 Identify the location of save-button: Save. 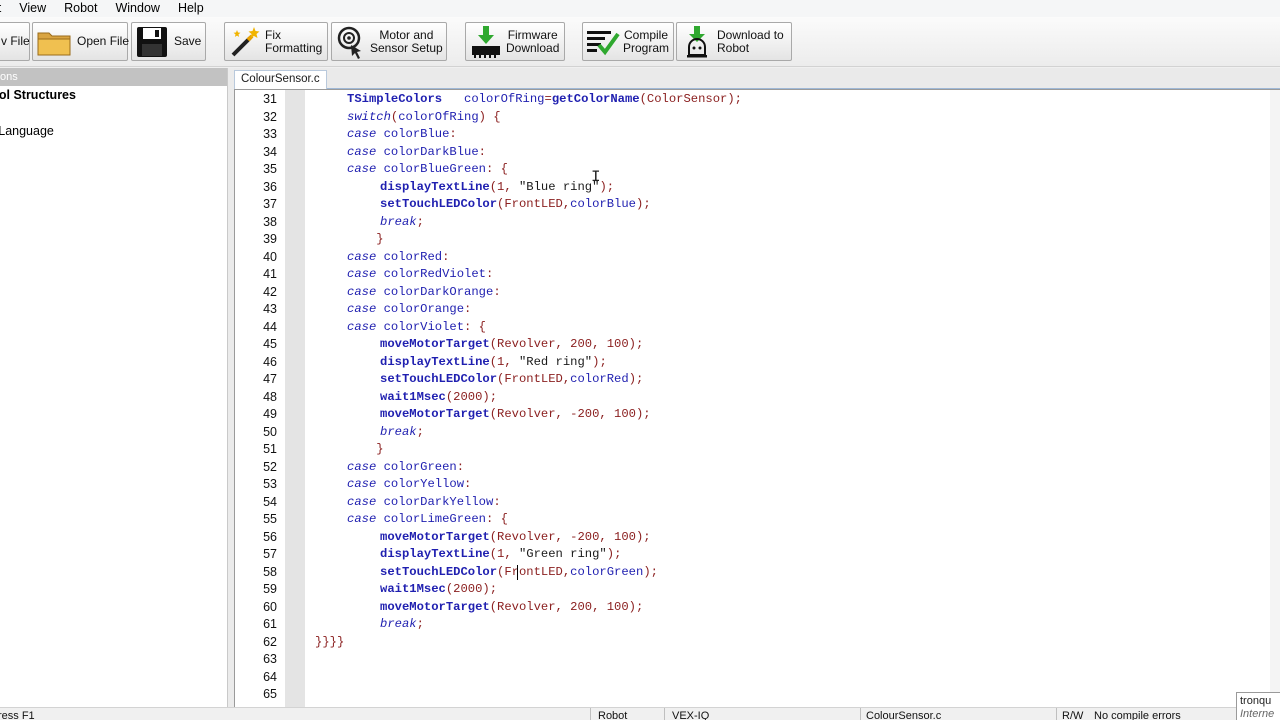
(168, 41).